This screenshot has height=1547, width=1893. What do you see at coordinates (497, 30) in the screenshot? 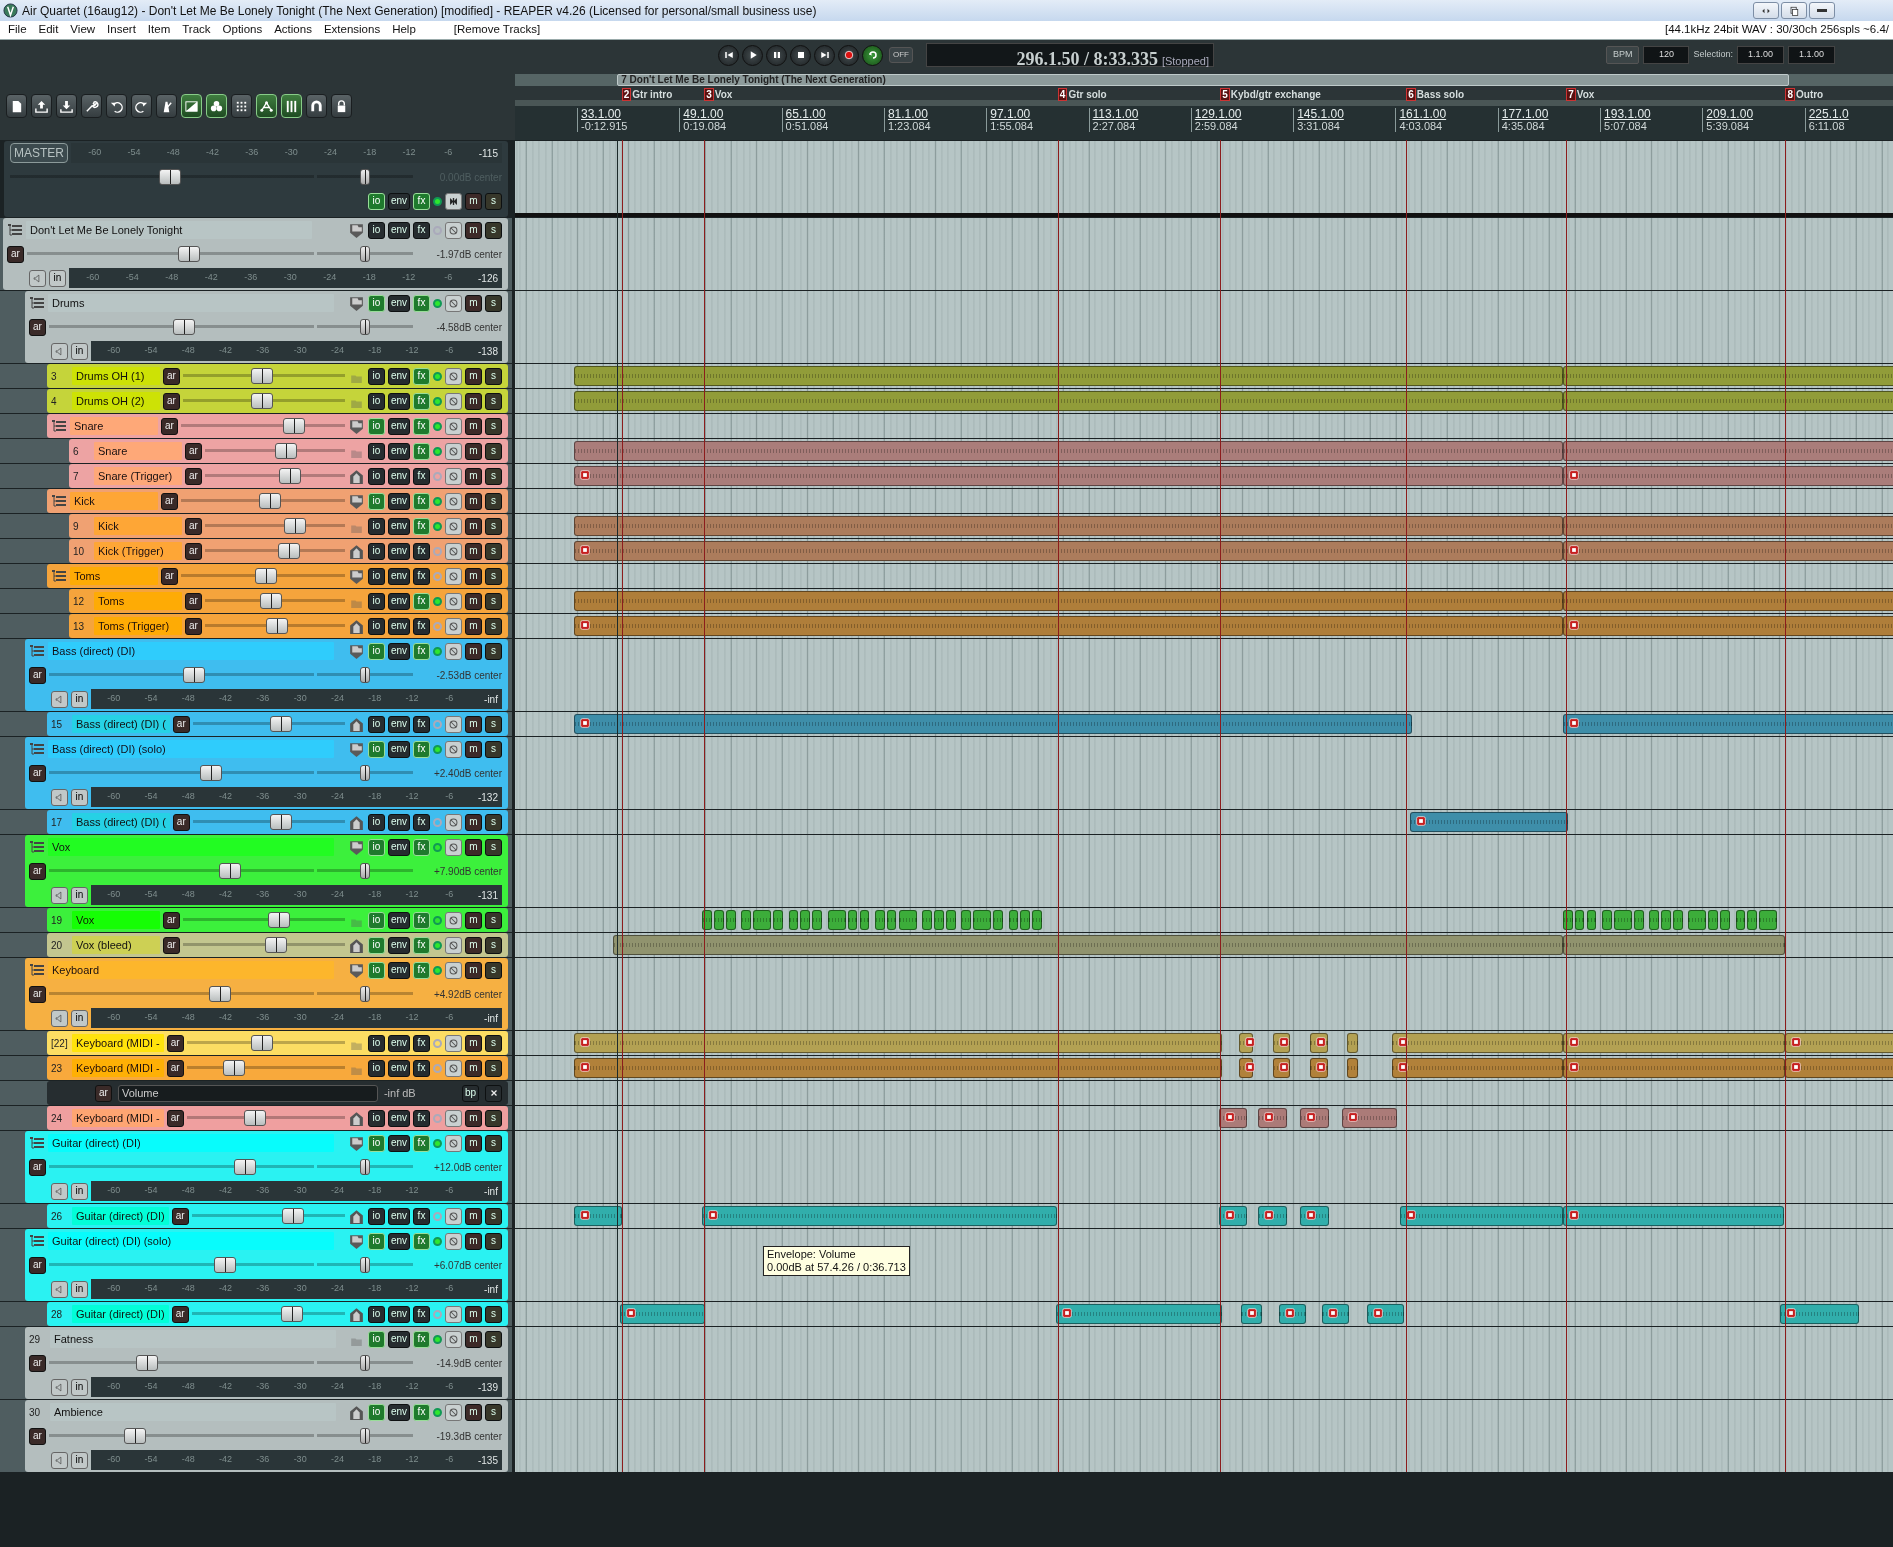
I see `menu-item: [Remove Tracks]` at bounding box center [497, 30].